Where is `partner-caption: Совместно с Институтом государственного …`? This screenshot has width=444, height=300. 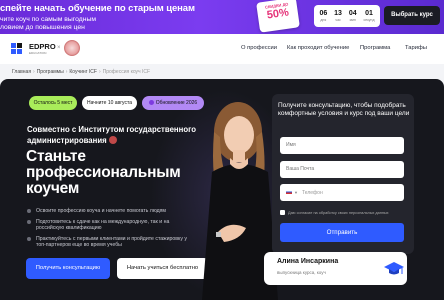
partner-caption: Совместно с Институтом государственного … is located at coordinates (122, 135).